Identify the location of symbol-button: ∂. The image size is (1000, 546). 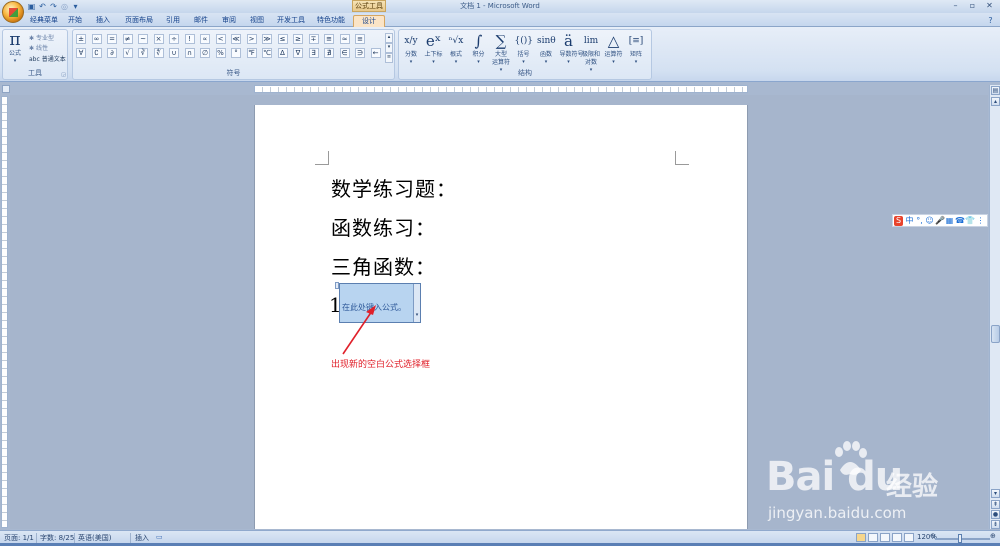
(112, 53).